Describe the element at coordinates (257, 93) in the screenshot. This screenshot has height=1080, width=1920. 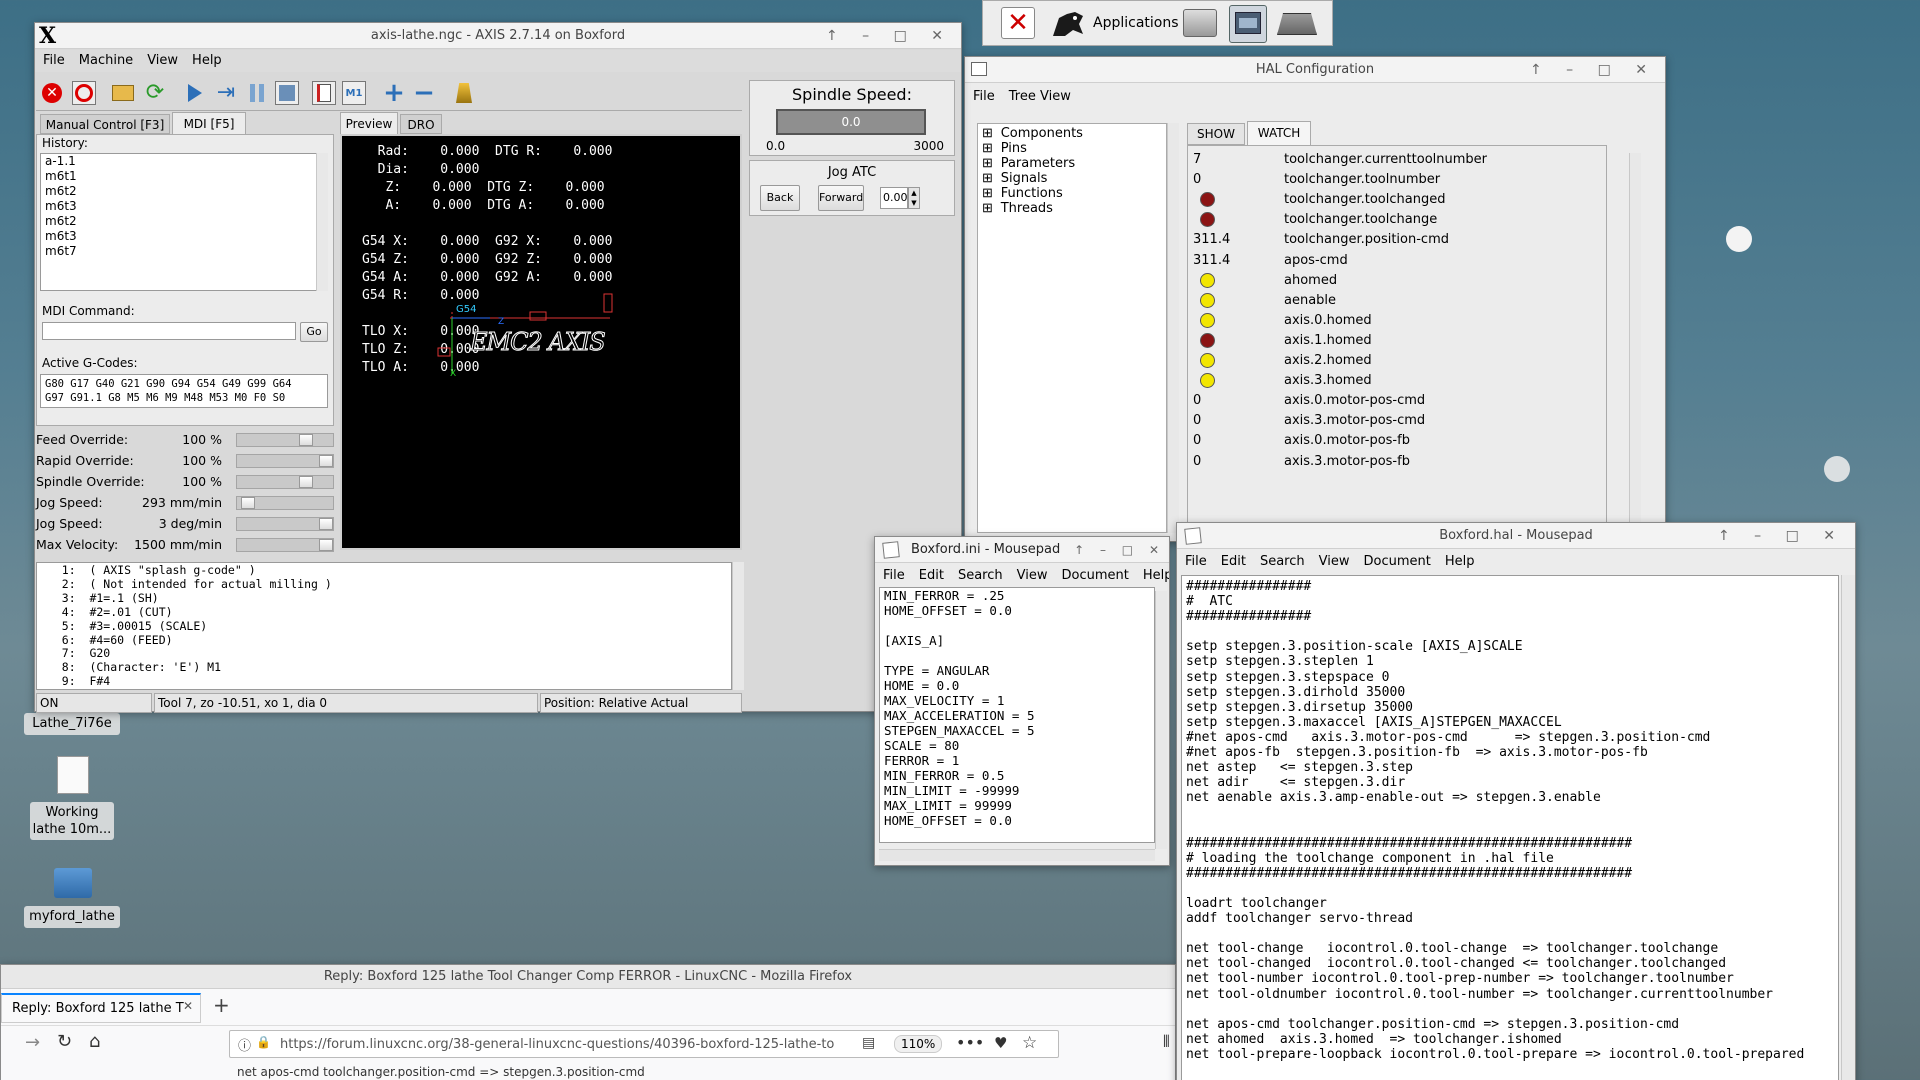
I see `pause-button` at that location.